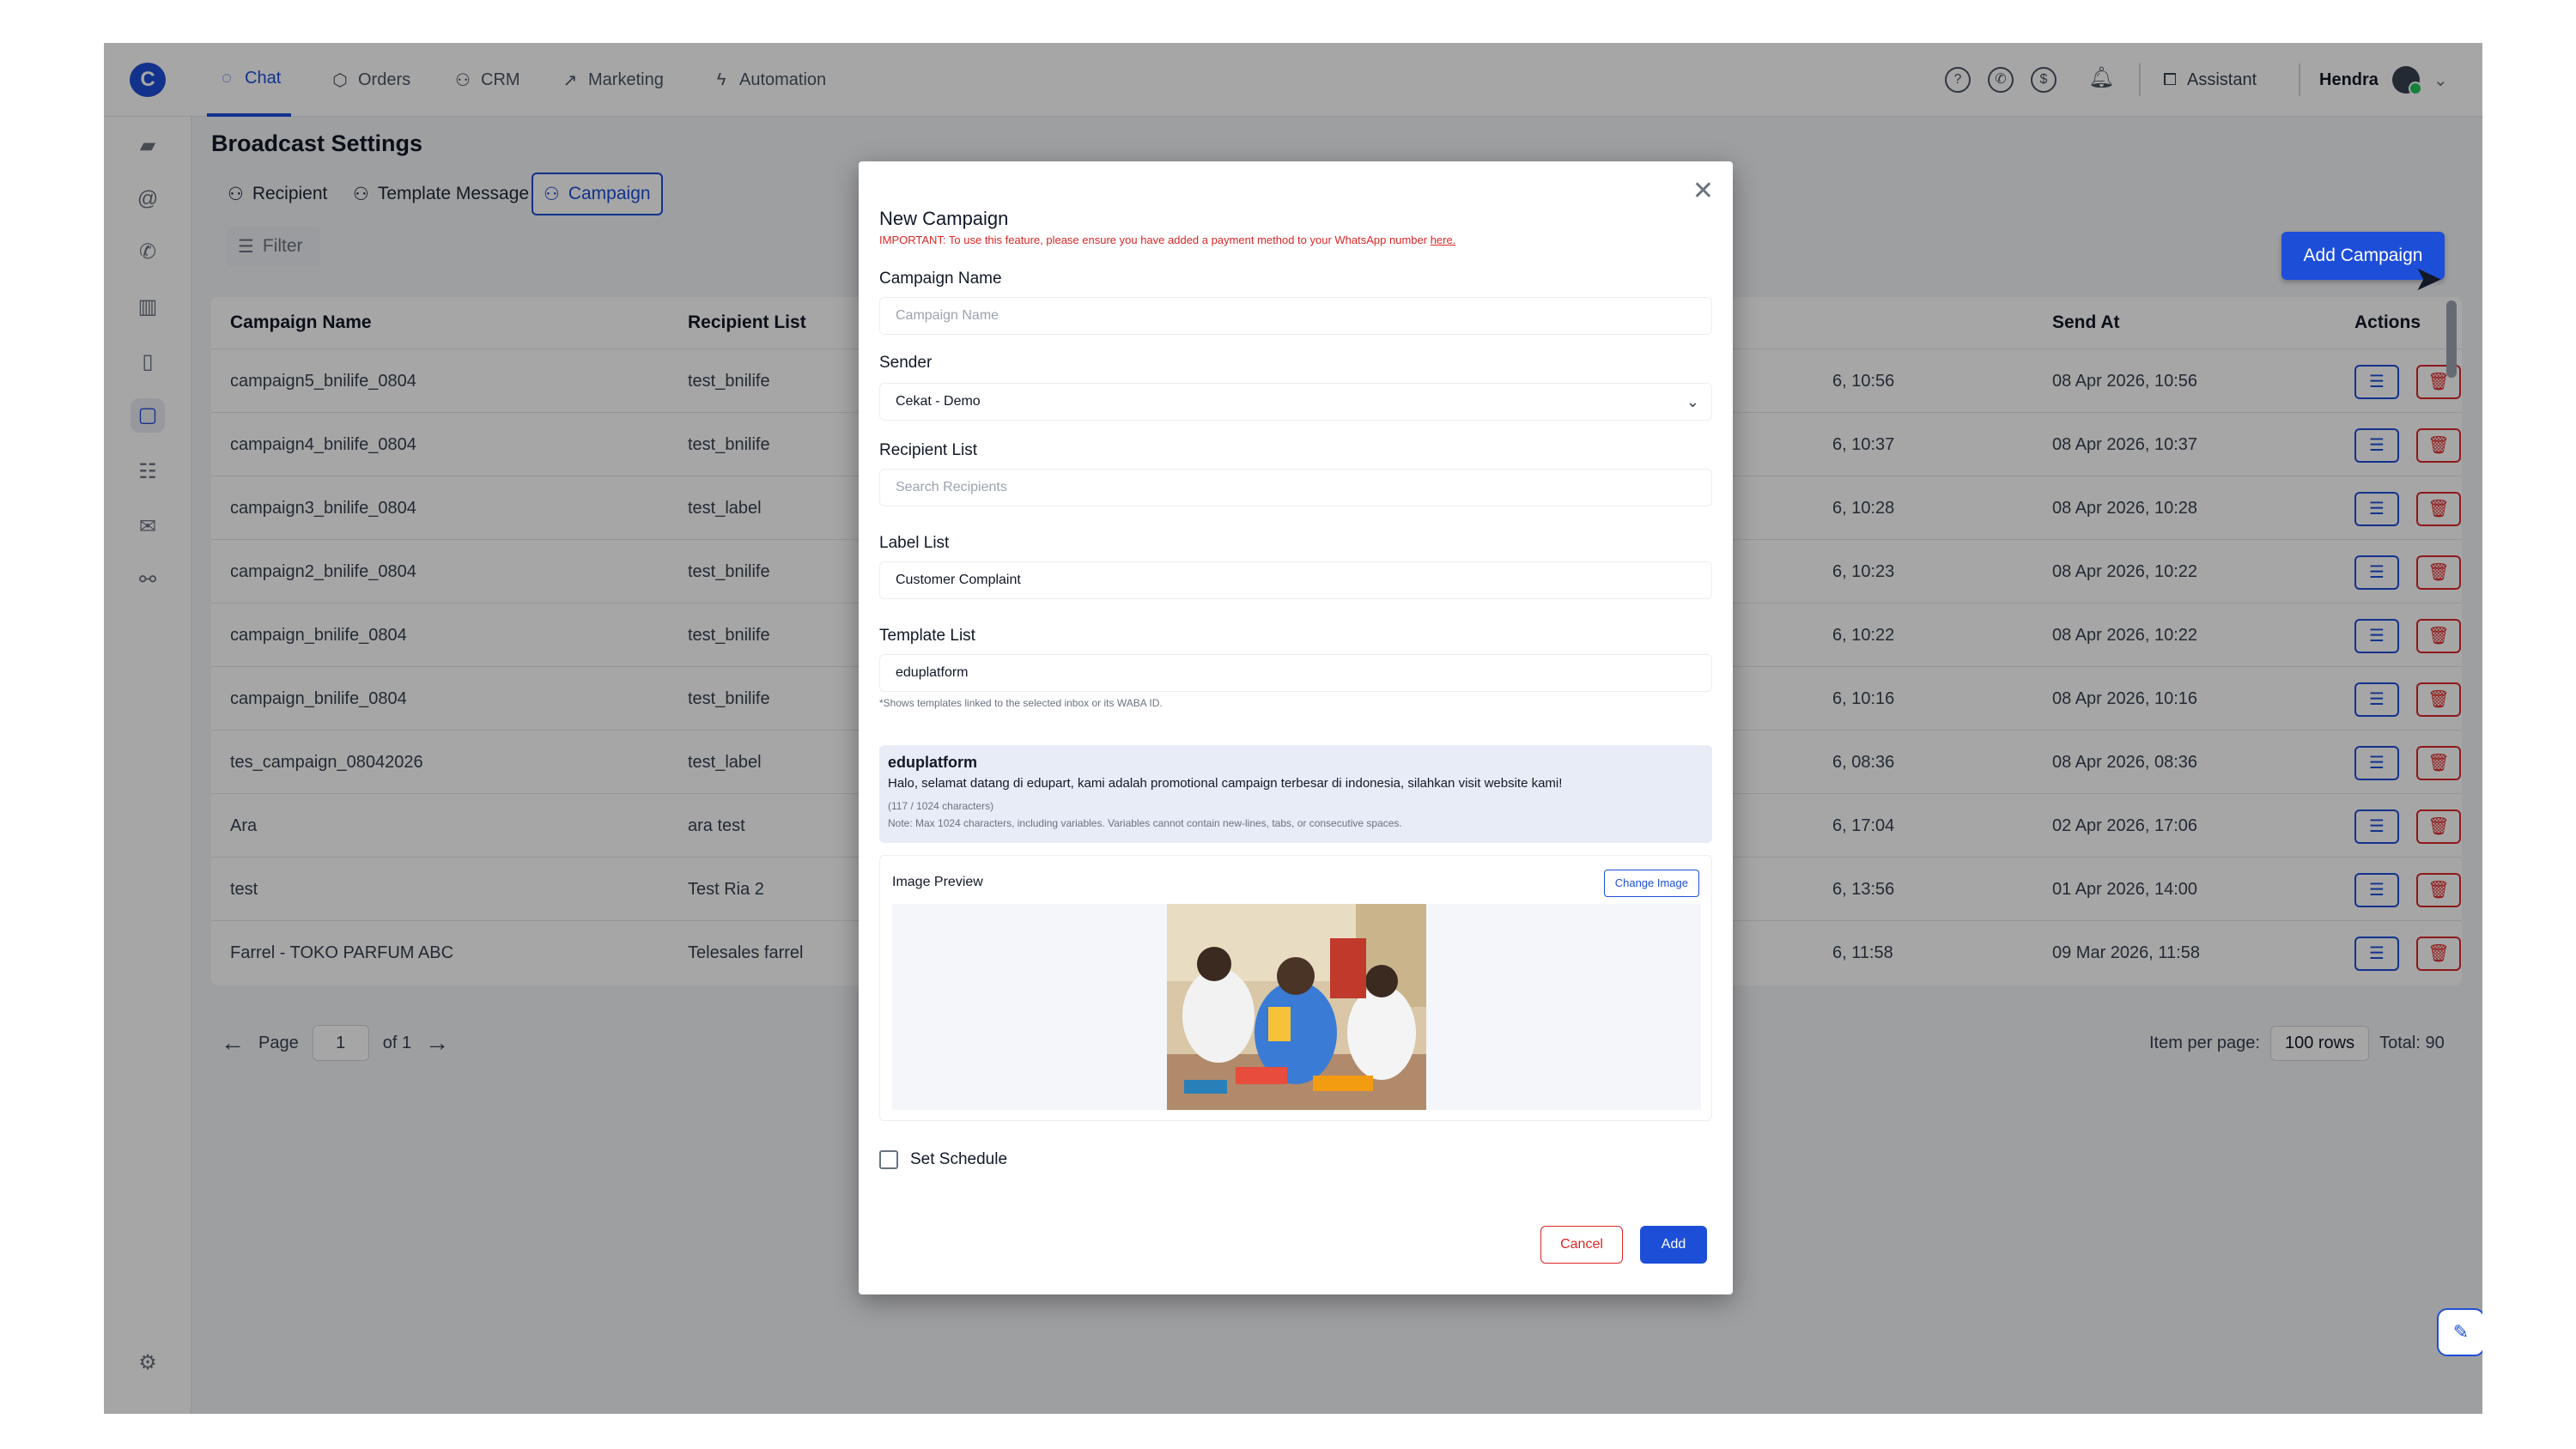 The width and height of the screenshot is (2576, 1449). Describe the element at coordinates (1295, 316) in the screenshot. I see `campaign-name-input: Campaign Name` at that location.